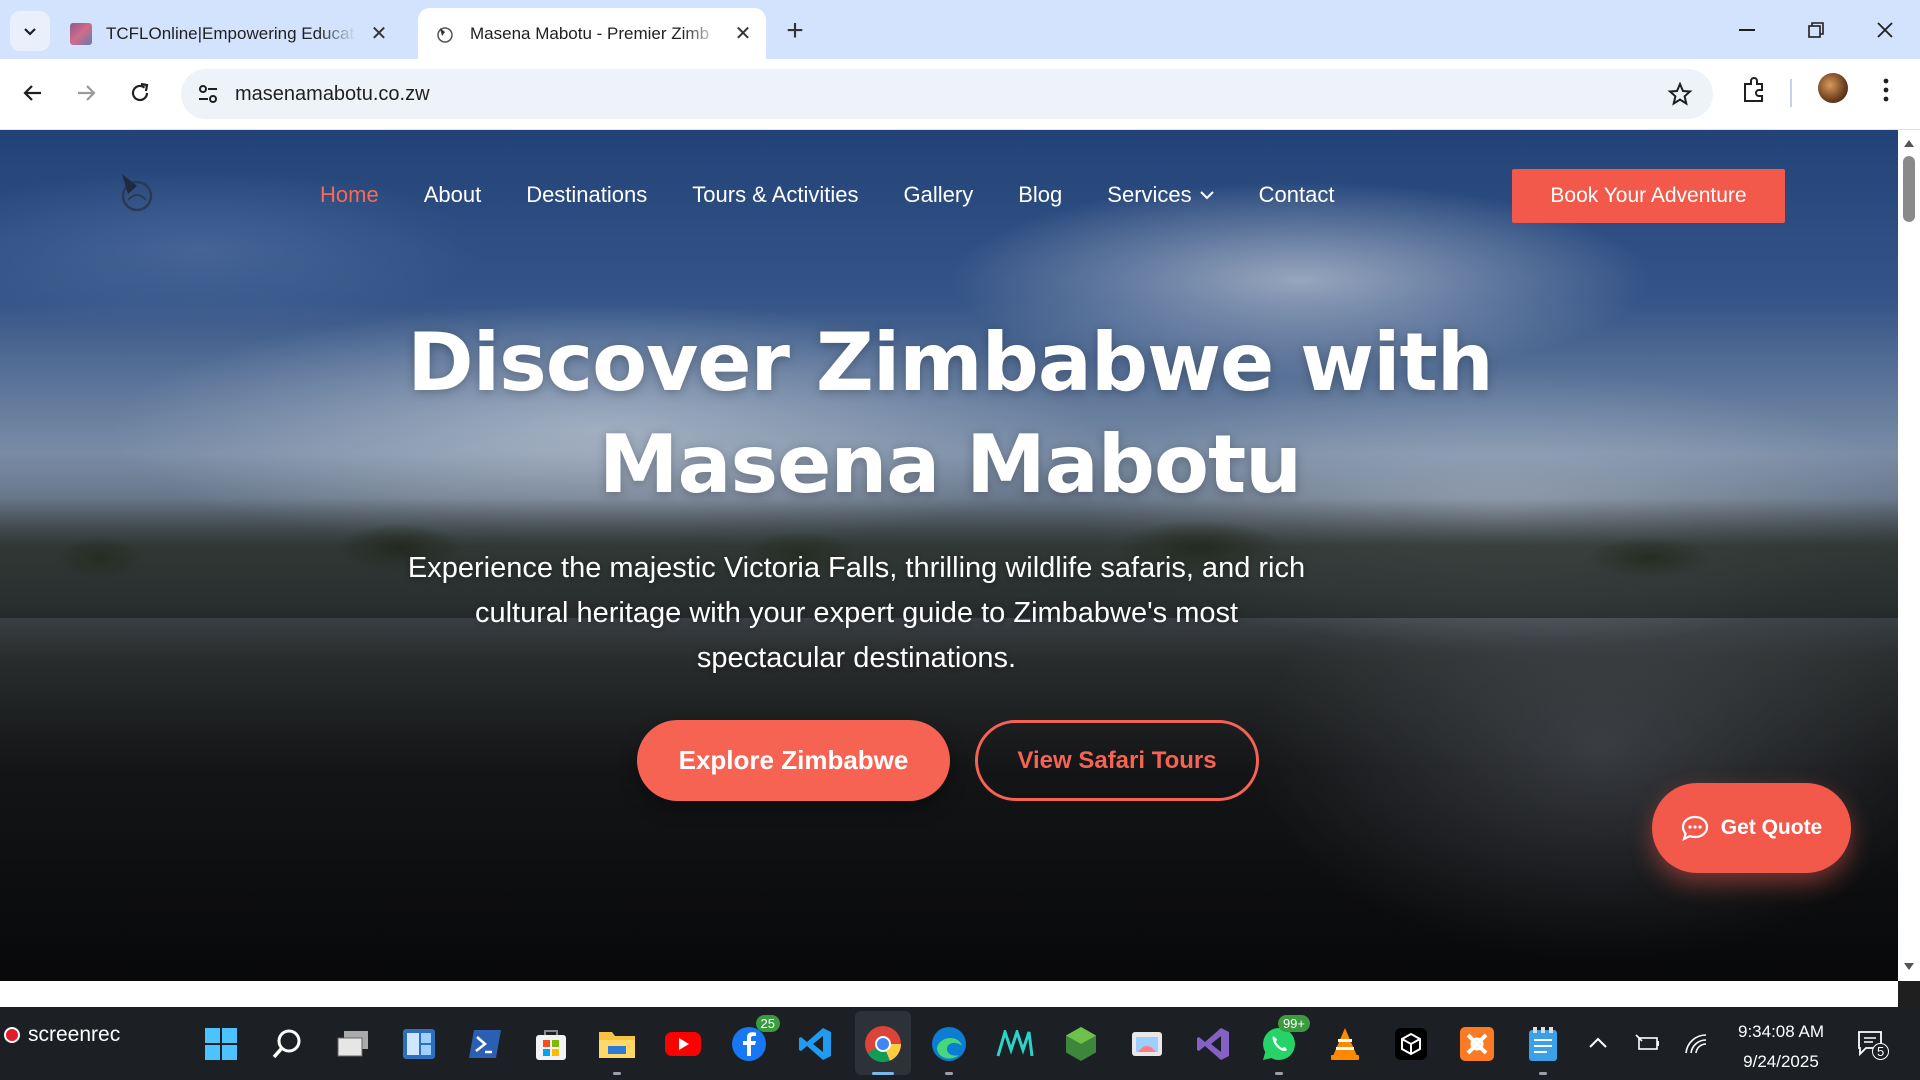  I want to click on nav-services: Services, so click(1160, 195).